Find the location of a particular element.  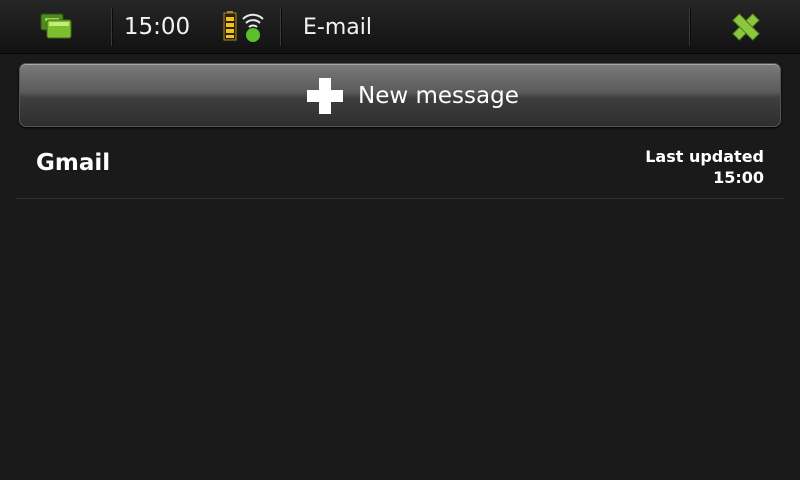

new-message-label: New message is located at coordinates (438, 96).